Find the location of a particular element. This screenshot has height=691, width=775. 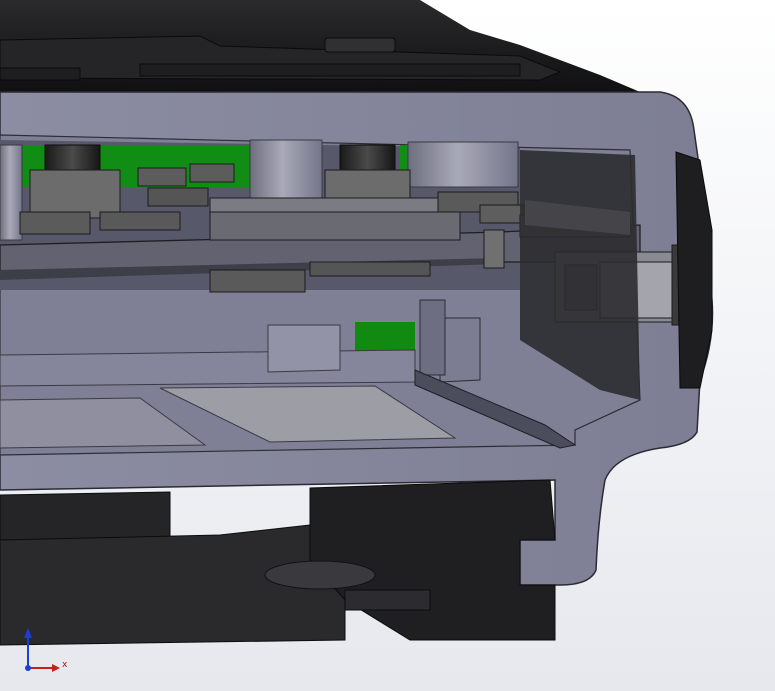

knob-right is located at coordinates (367, 159).